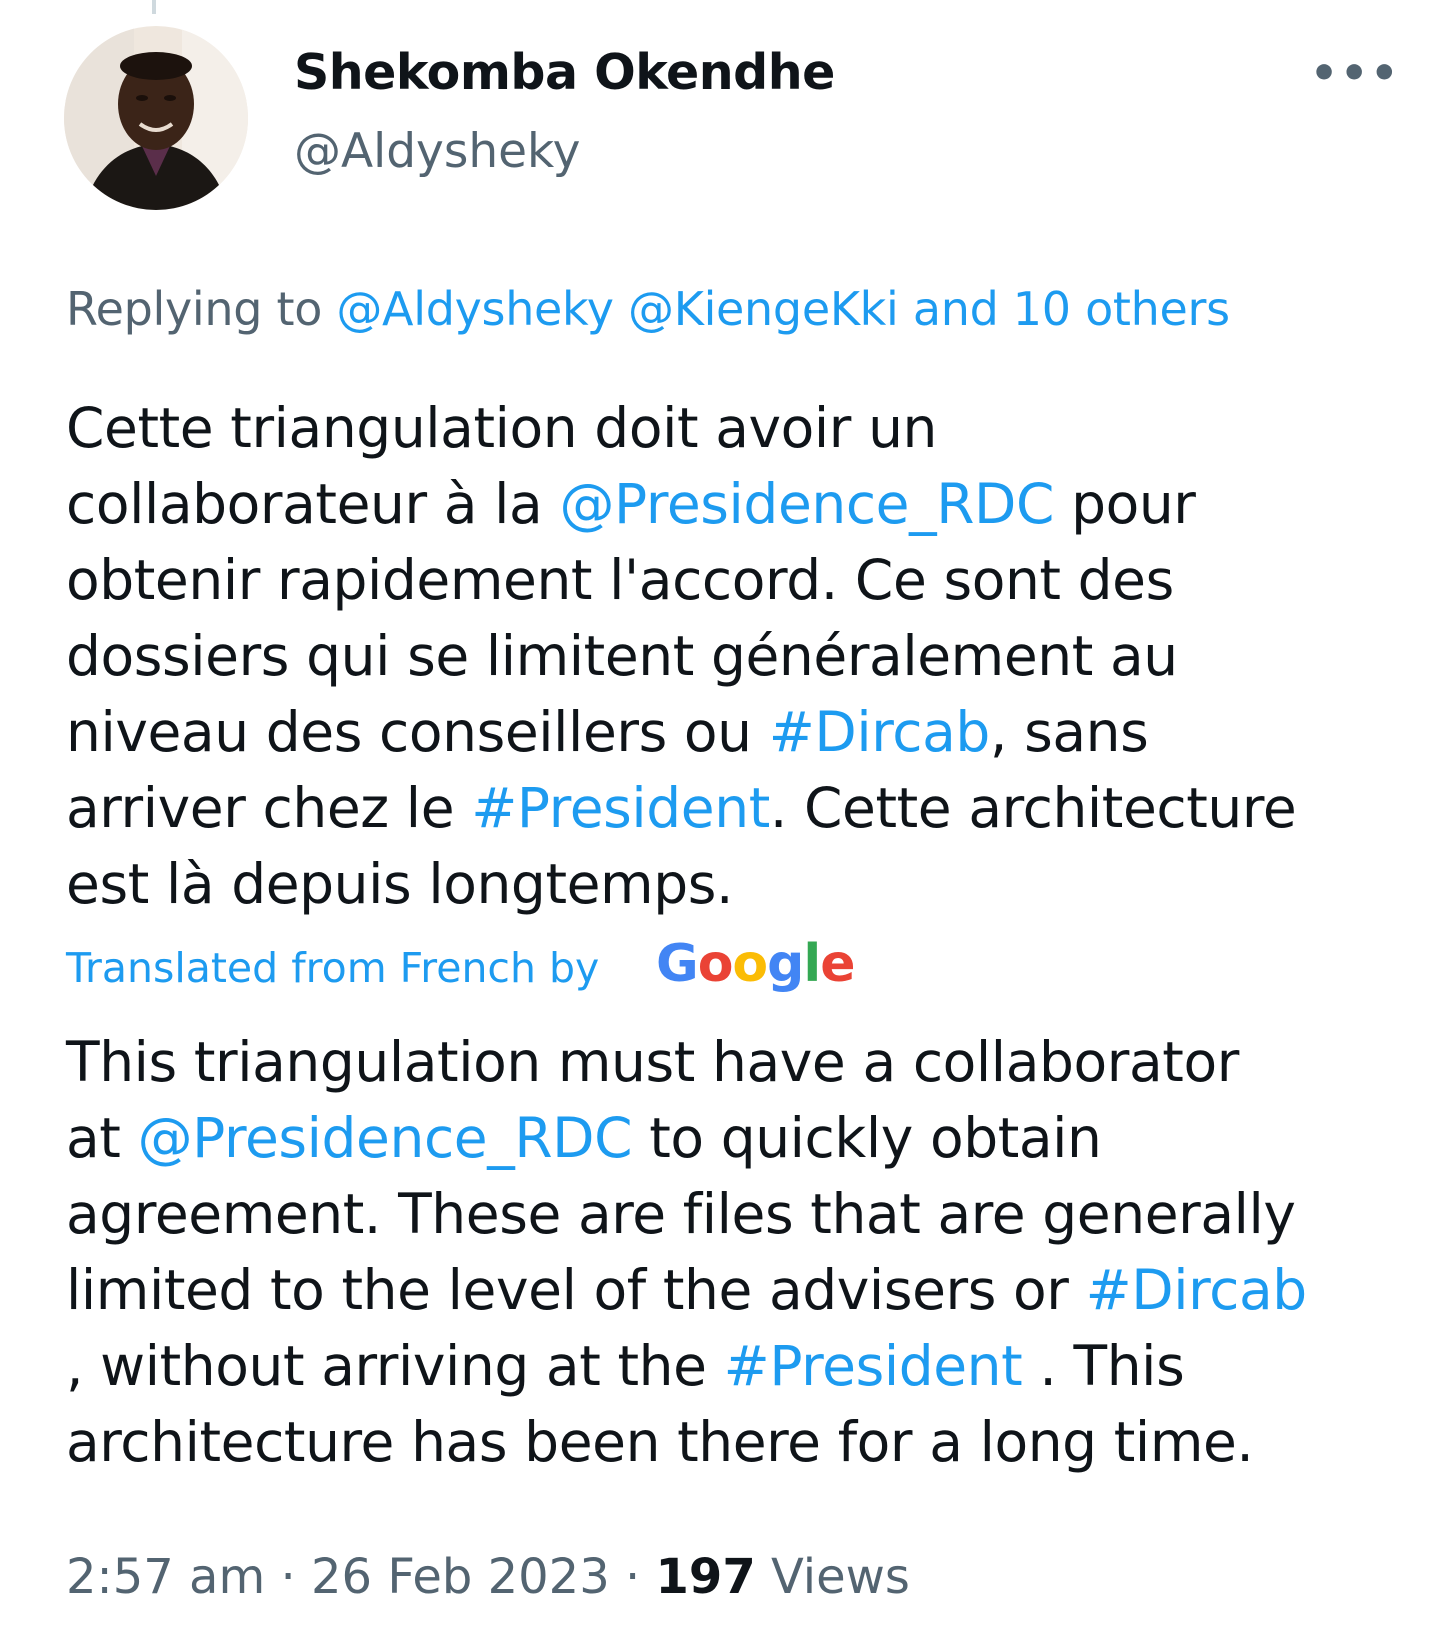 This screenshot has width=1440, height=1626. Describe the element at coordinates (437, 152) in the screenshot. I see `author-handle: @Aldysheky` at that location.